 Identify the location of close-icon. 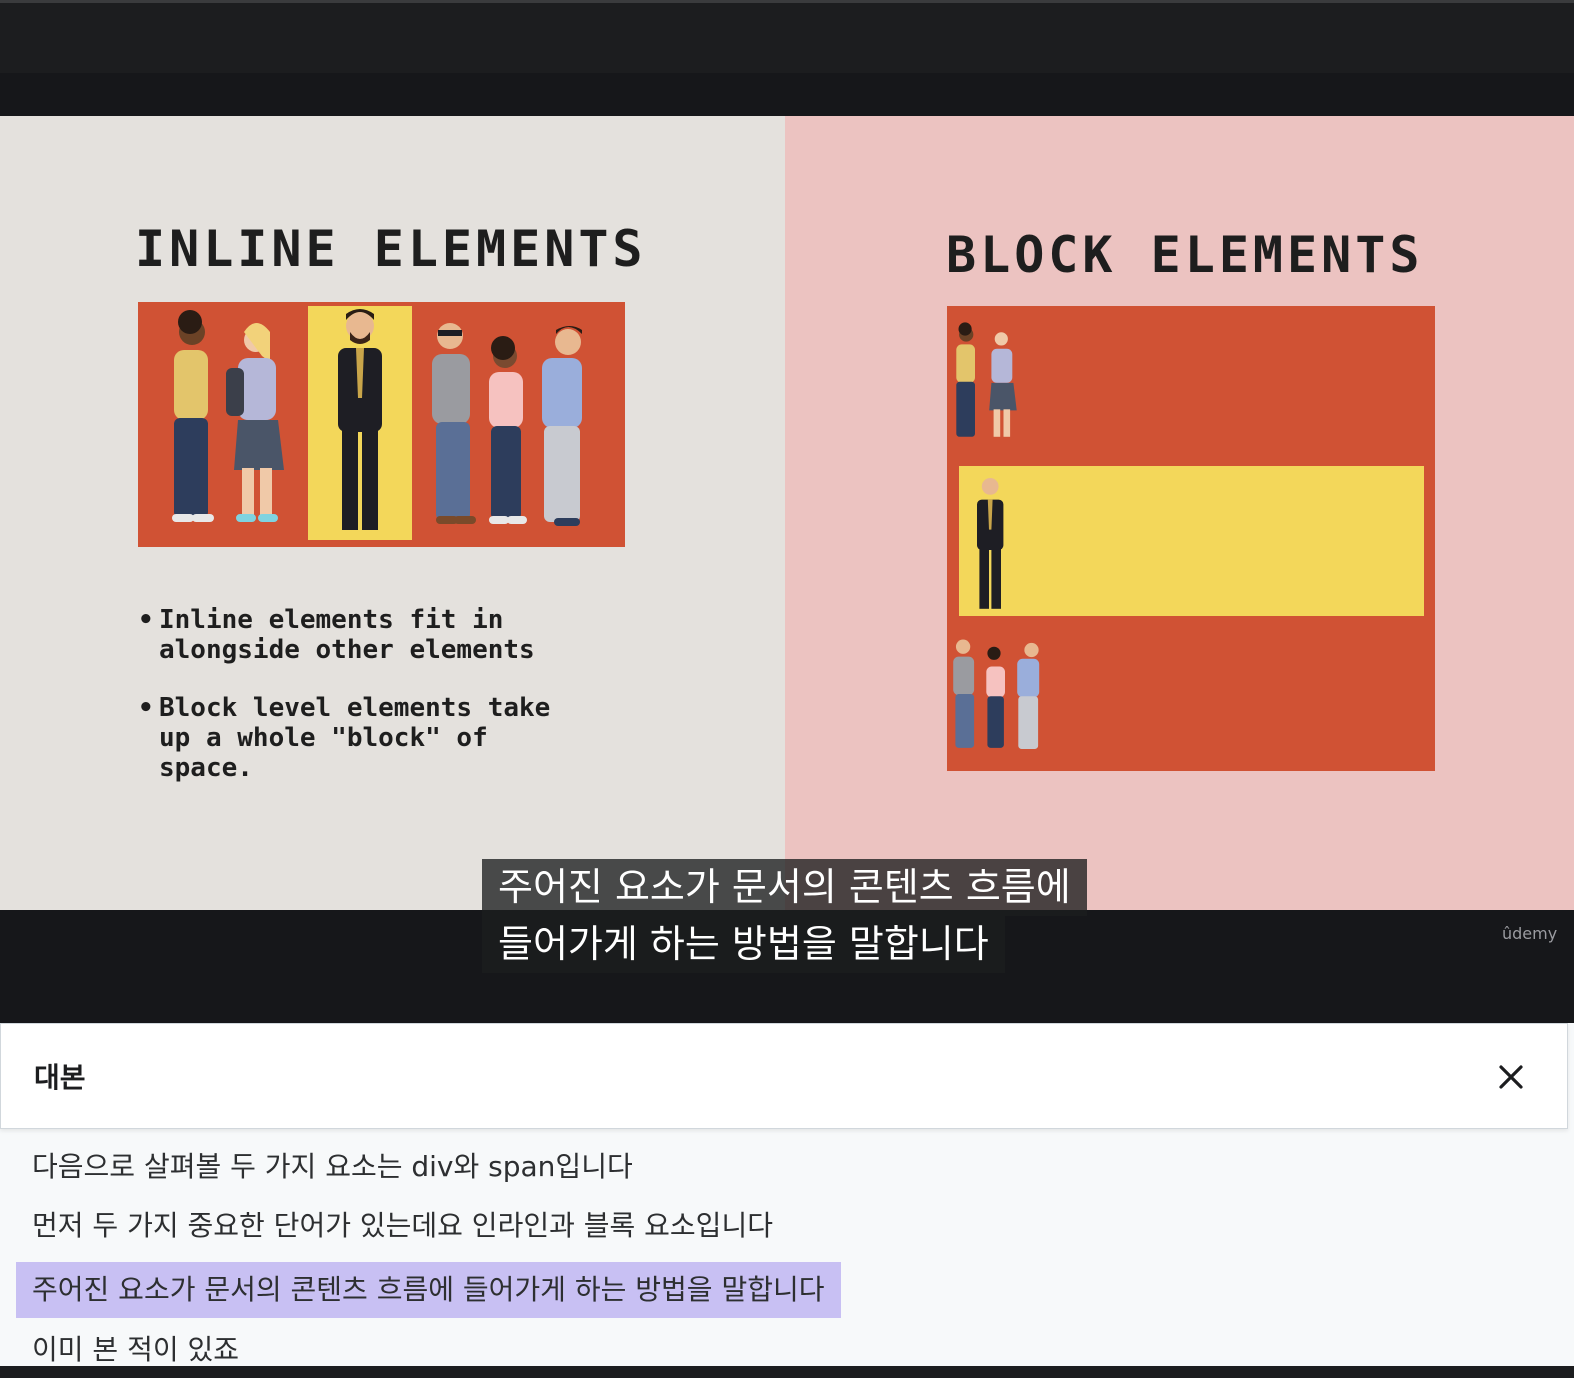
(1511, 1077).